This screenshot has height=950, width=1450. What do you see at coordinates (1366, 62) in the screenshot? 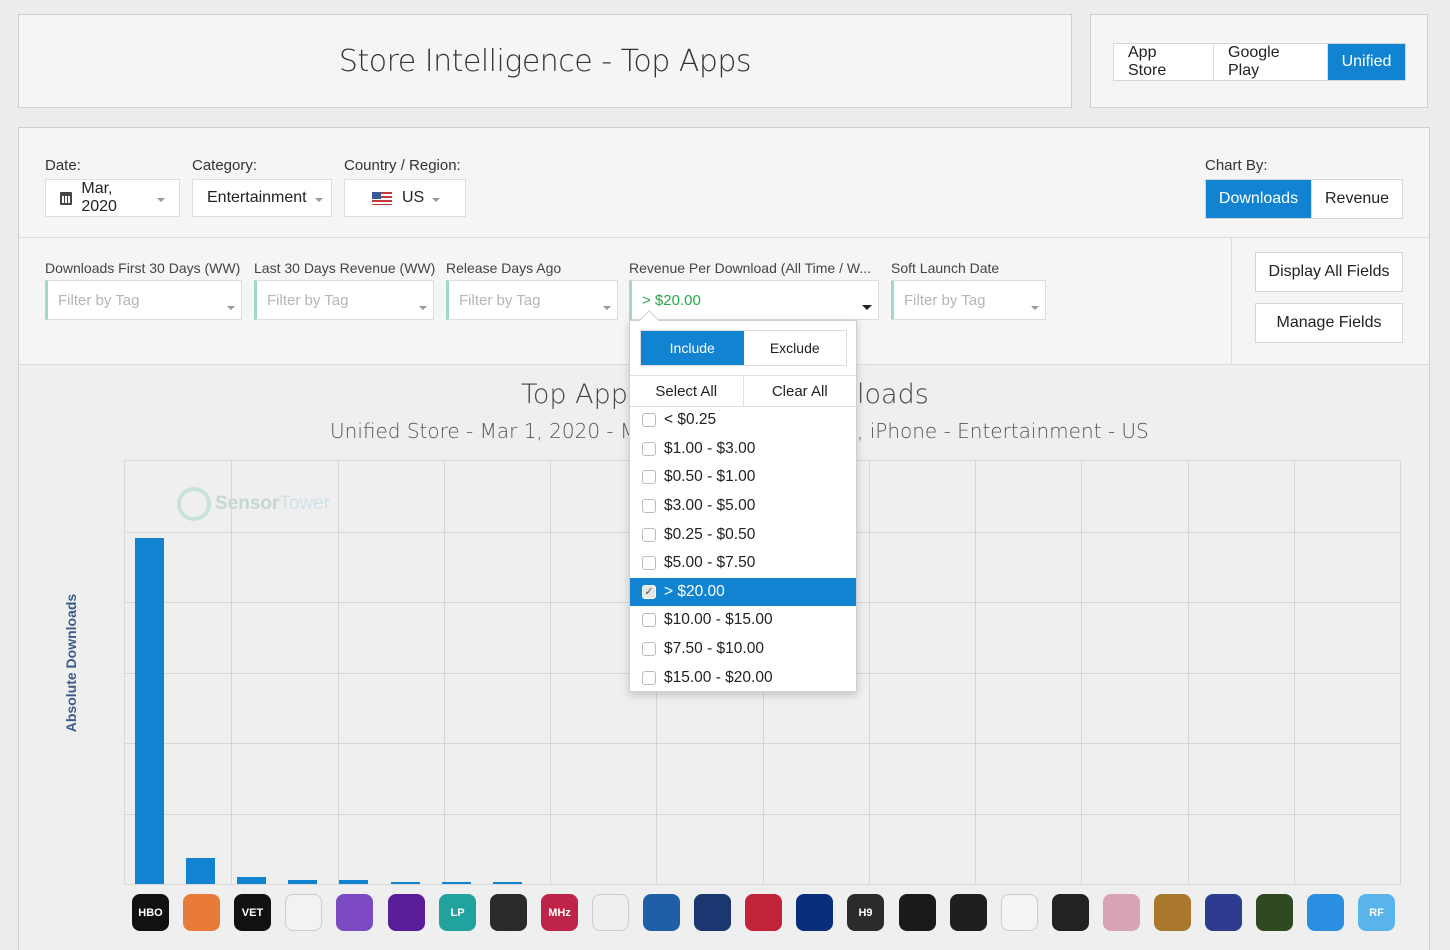
I see `store-unified-button: Unified` at bounding box center [1366, 62].